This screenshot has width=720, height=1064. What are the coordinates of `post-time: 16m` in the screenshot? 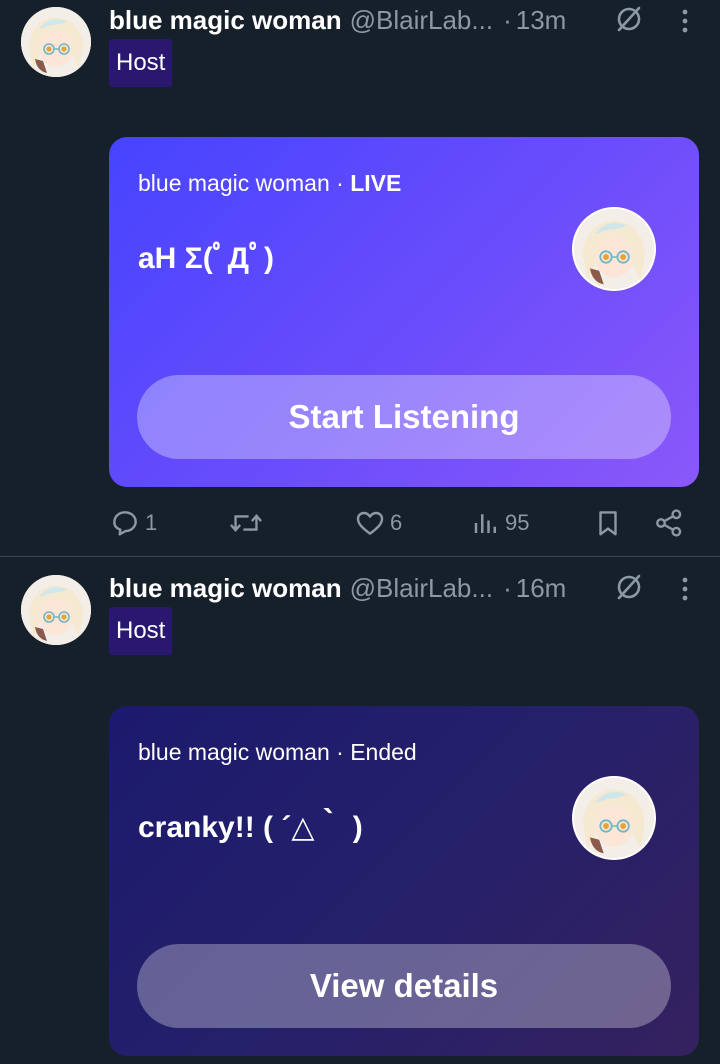 It's located at (541, 588).